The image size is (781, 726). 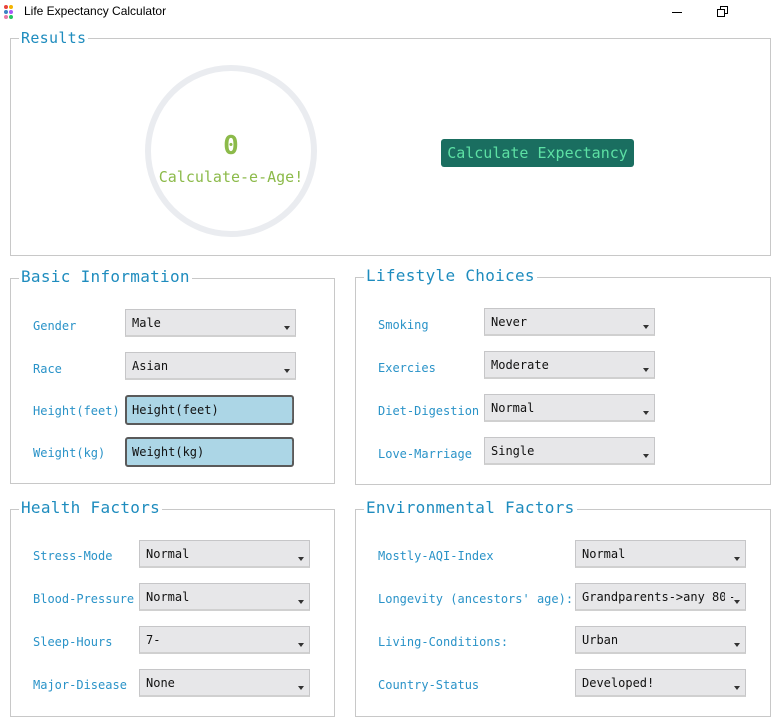 What do you see at coordinates (450, 275) in the screenshot?
I see `lifestyle-choices-legend: Lifestyle Choices` at bounding box center [450, 275].